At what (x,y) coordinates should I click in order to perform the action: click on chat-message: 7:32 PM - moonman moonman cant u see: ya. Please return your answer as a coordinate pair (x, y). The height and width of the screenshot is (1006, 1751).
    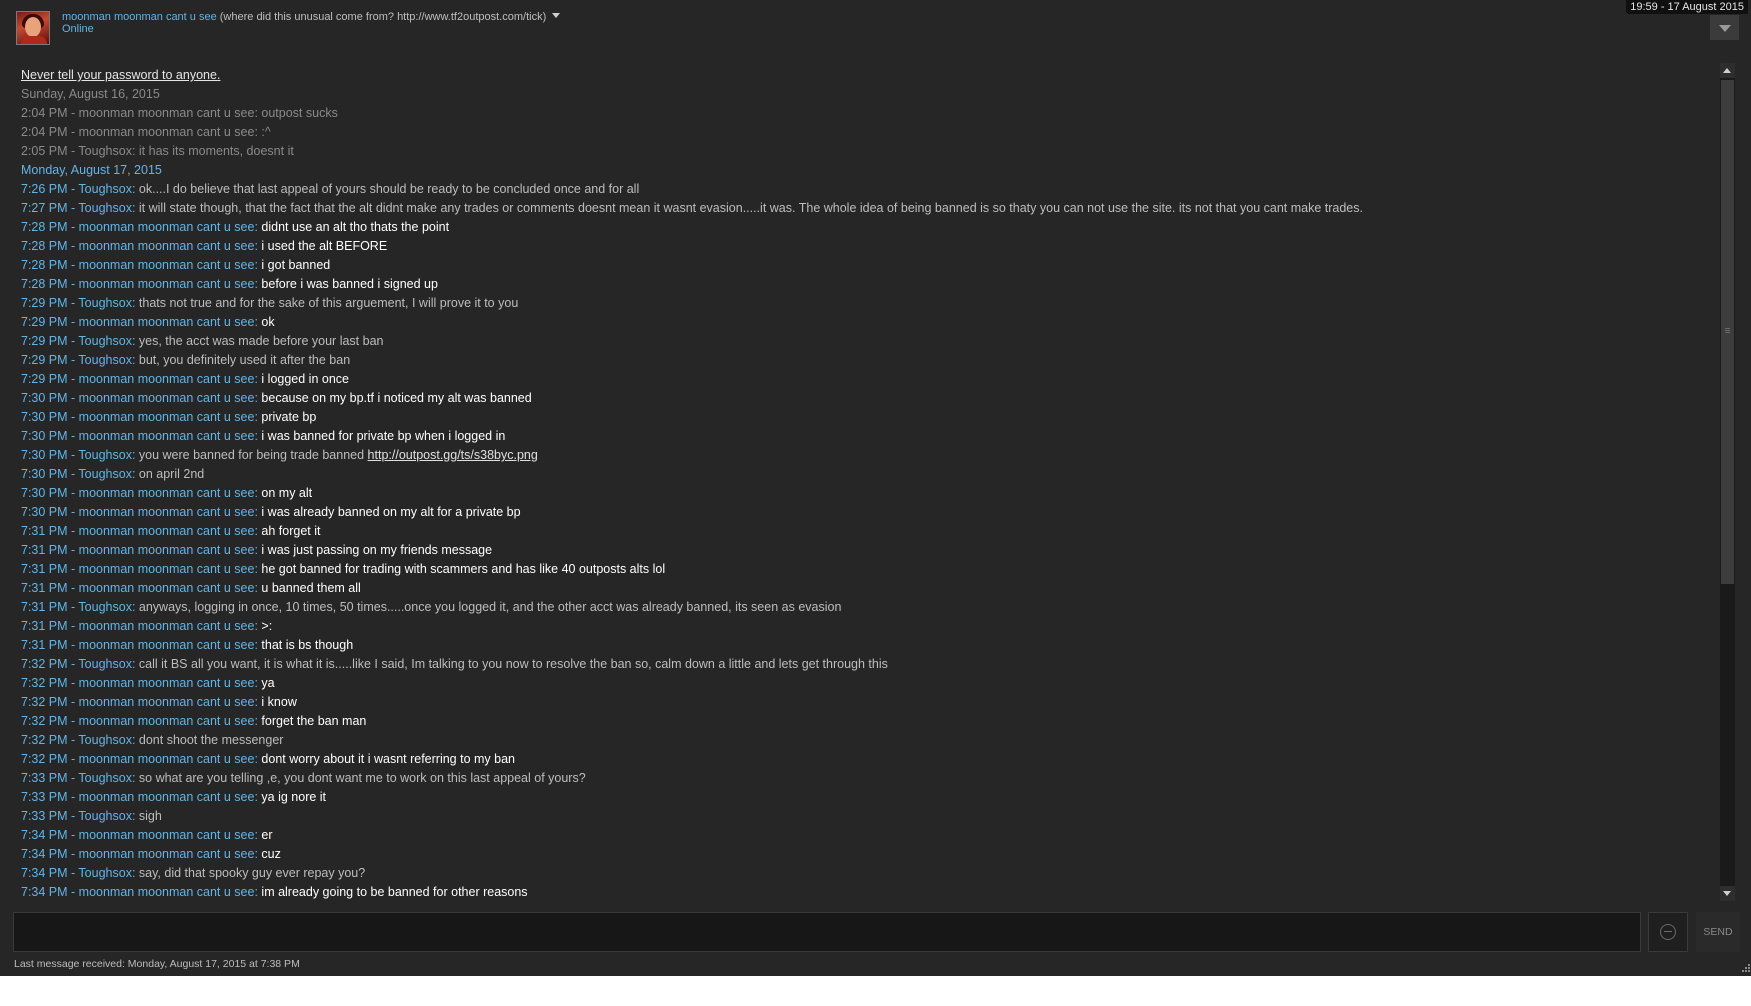
    Looking at the image, I should click on (148, 683).